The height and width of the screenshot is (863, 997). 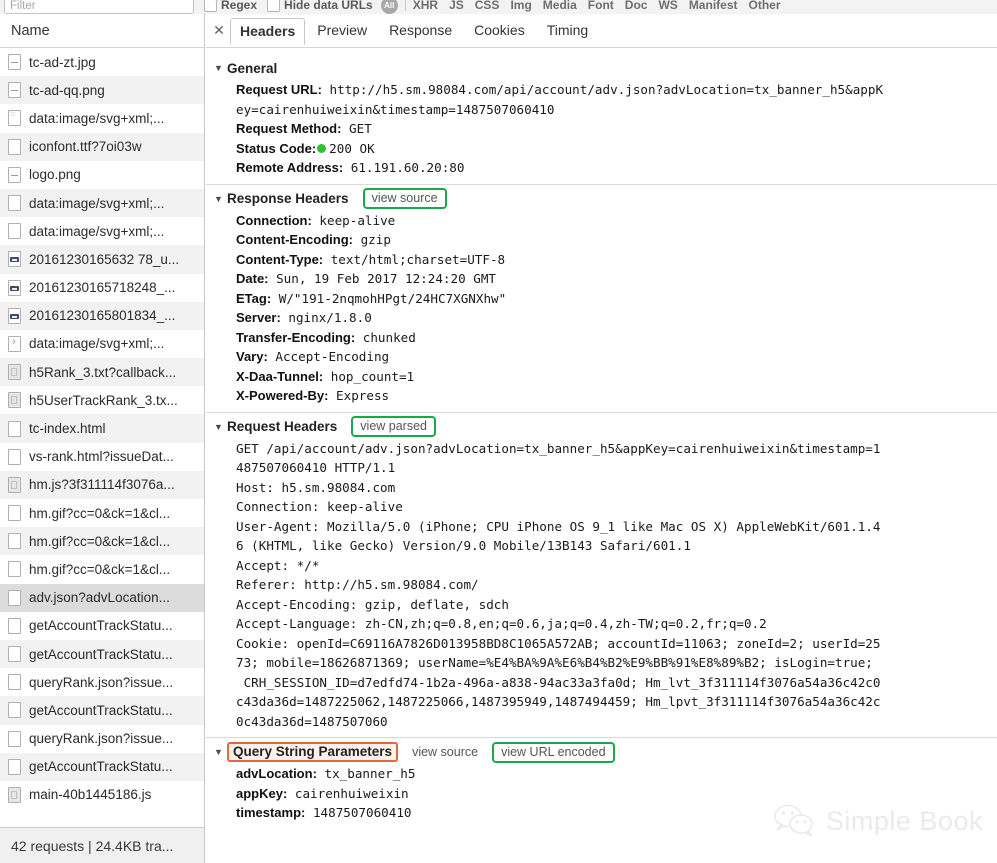 I want to click on filter-type-manifest: Manifest, so click(x=713, y=6).